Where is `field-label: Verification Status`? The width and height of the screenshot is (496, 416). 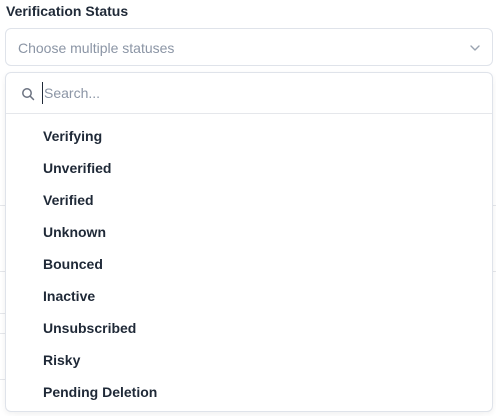
field-label: Verification Status is located at coordinates (67, 11).